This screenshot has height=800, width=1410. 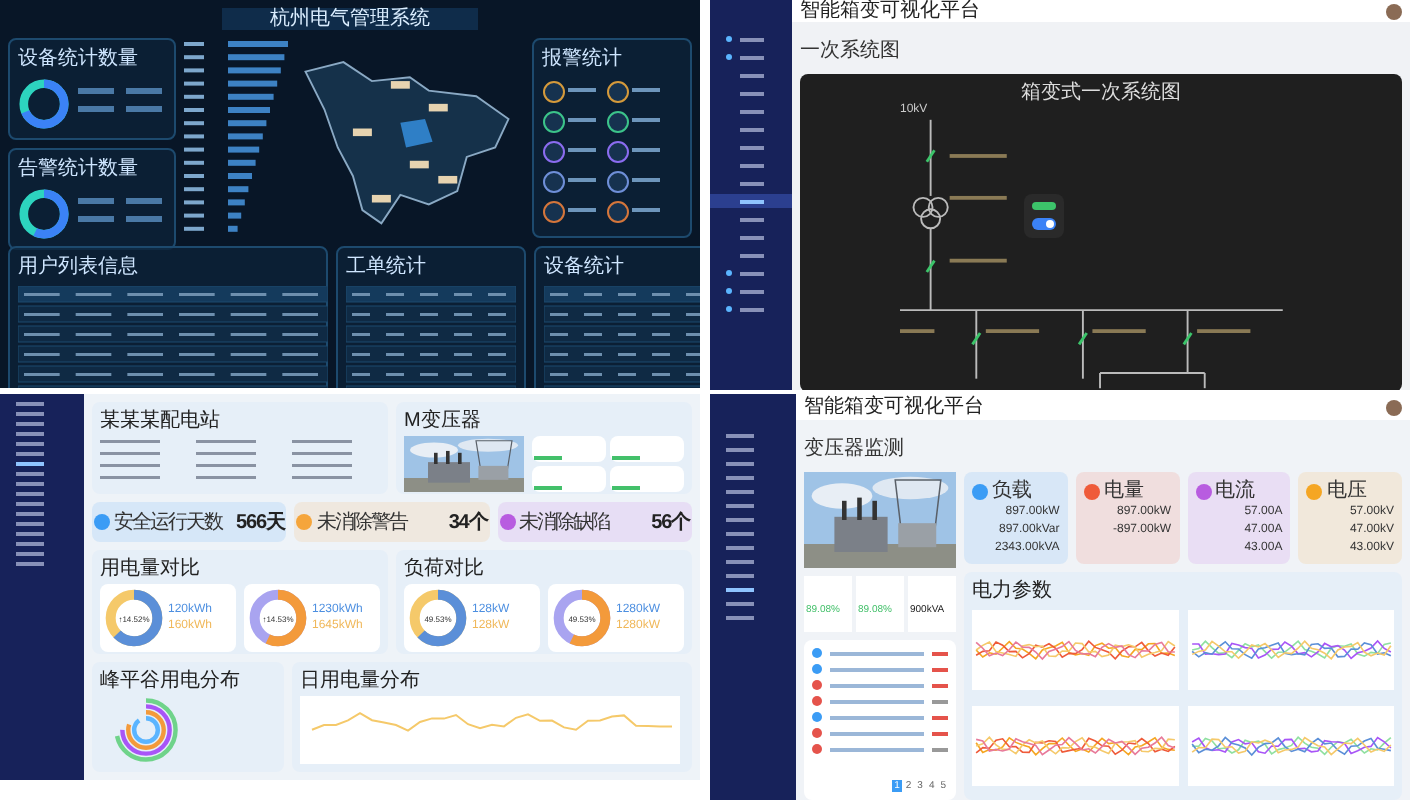 I want to click on page-title: 变压器监测, so click(x=854, y=449).